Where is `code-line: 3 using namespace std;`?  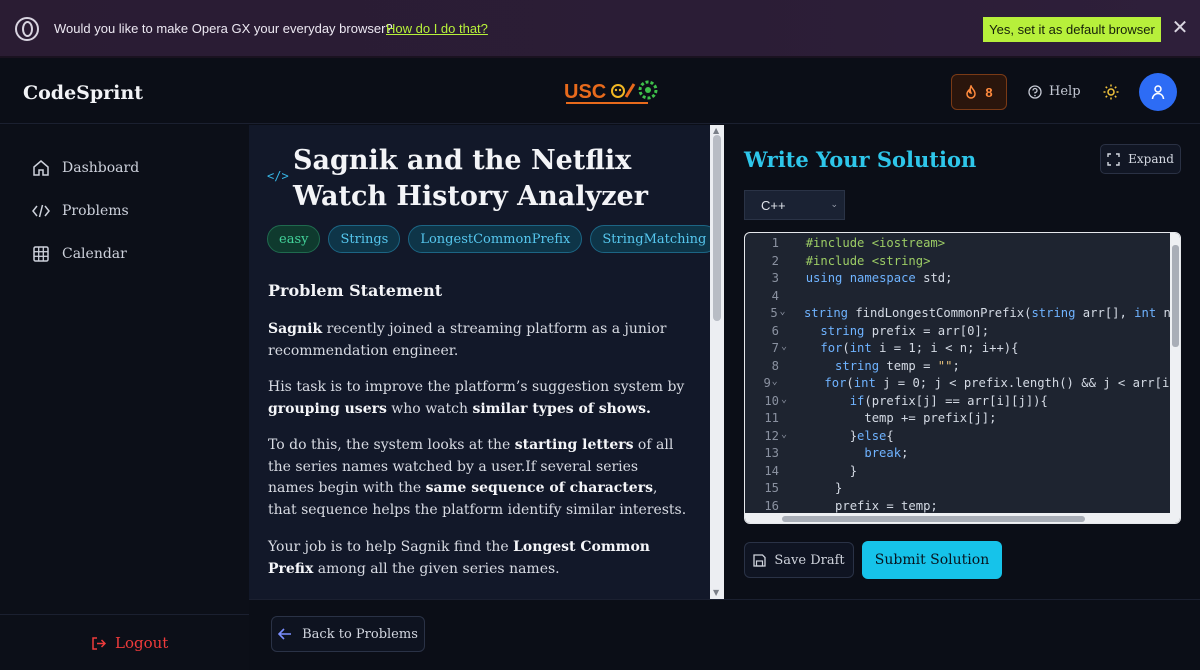
code-line: 3 using namespace std; is located at coordinates (957, 280).